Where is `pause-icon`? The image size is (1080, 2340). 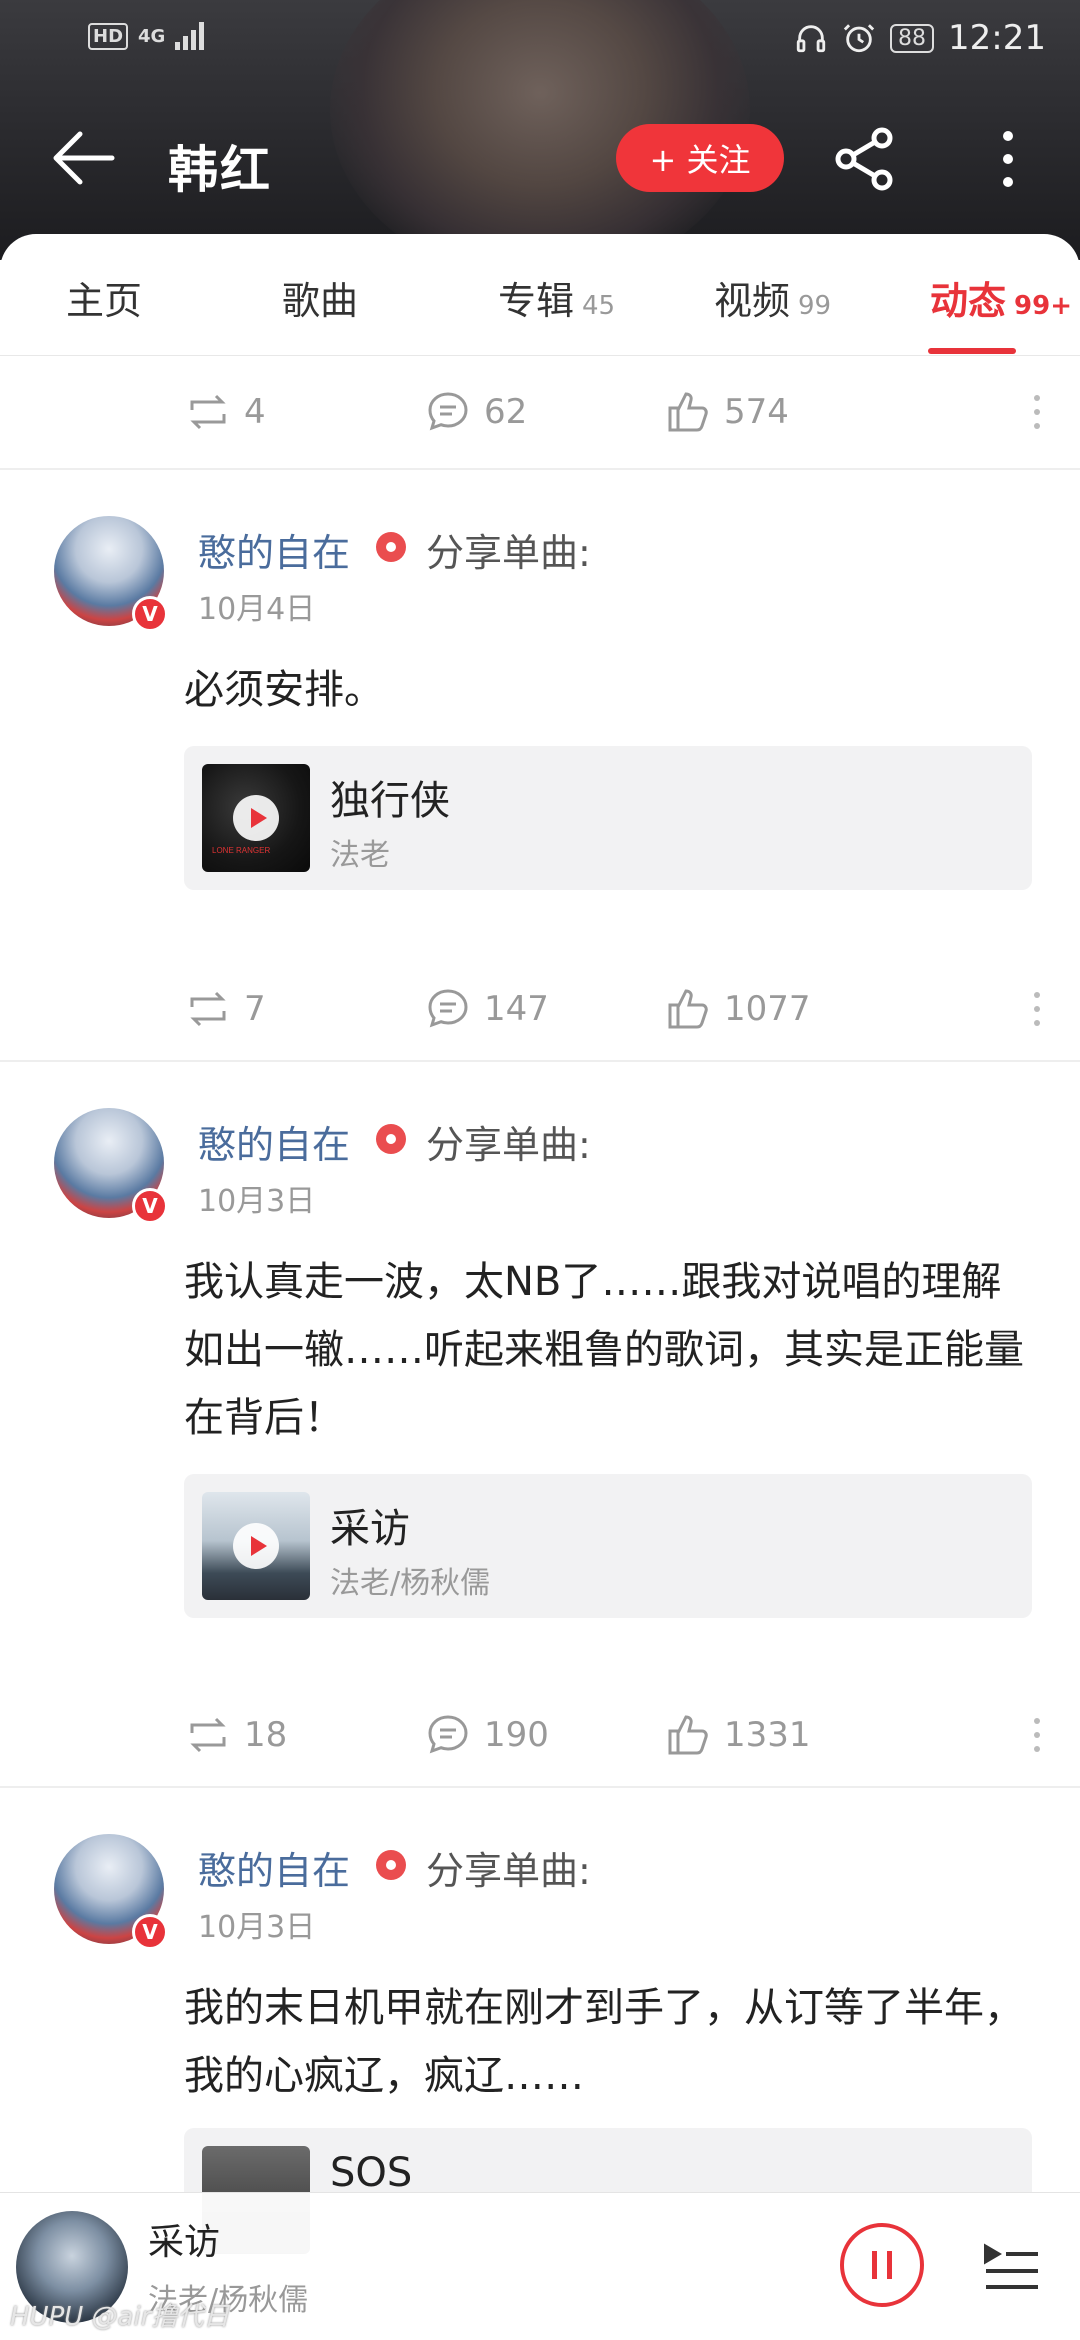
pause-icon is located at coordinates (882, 2265).